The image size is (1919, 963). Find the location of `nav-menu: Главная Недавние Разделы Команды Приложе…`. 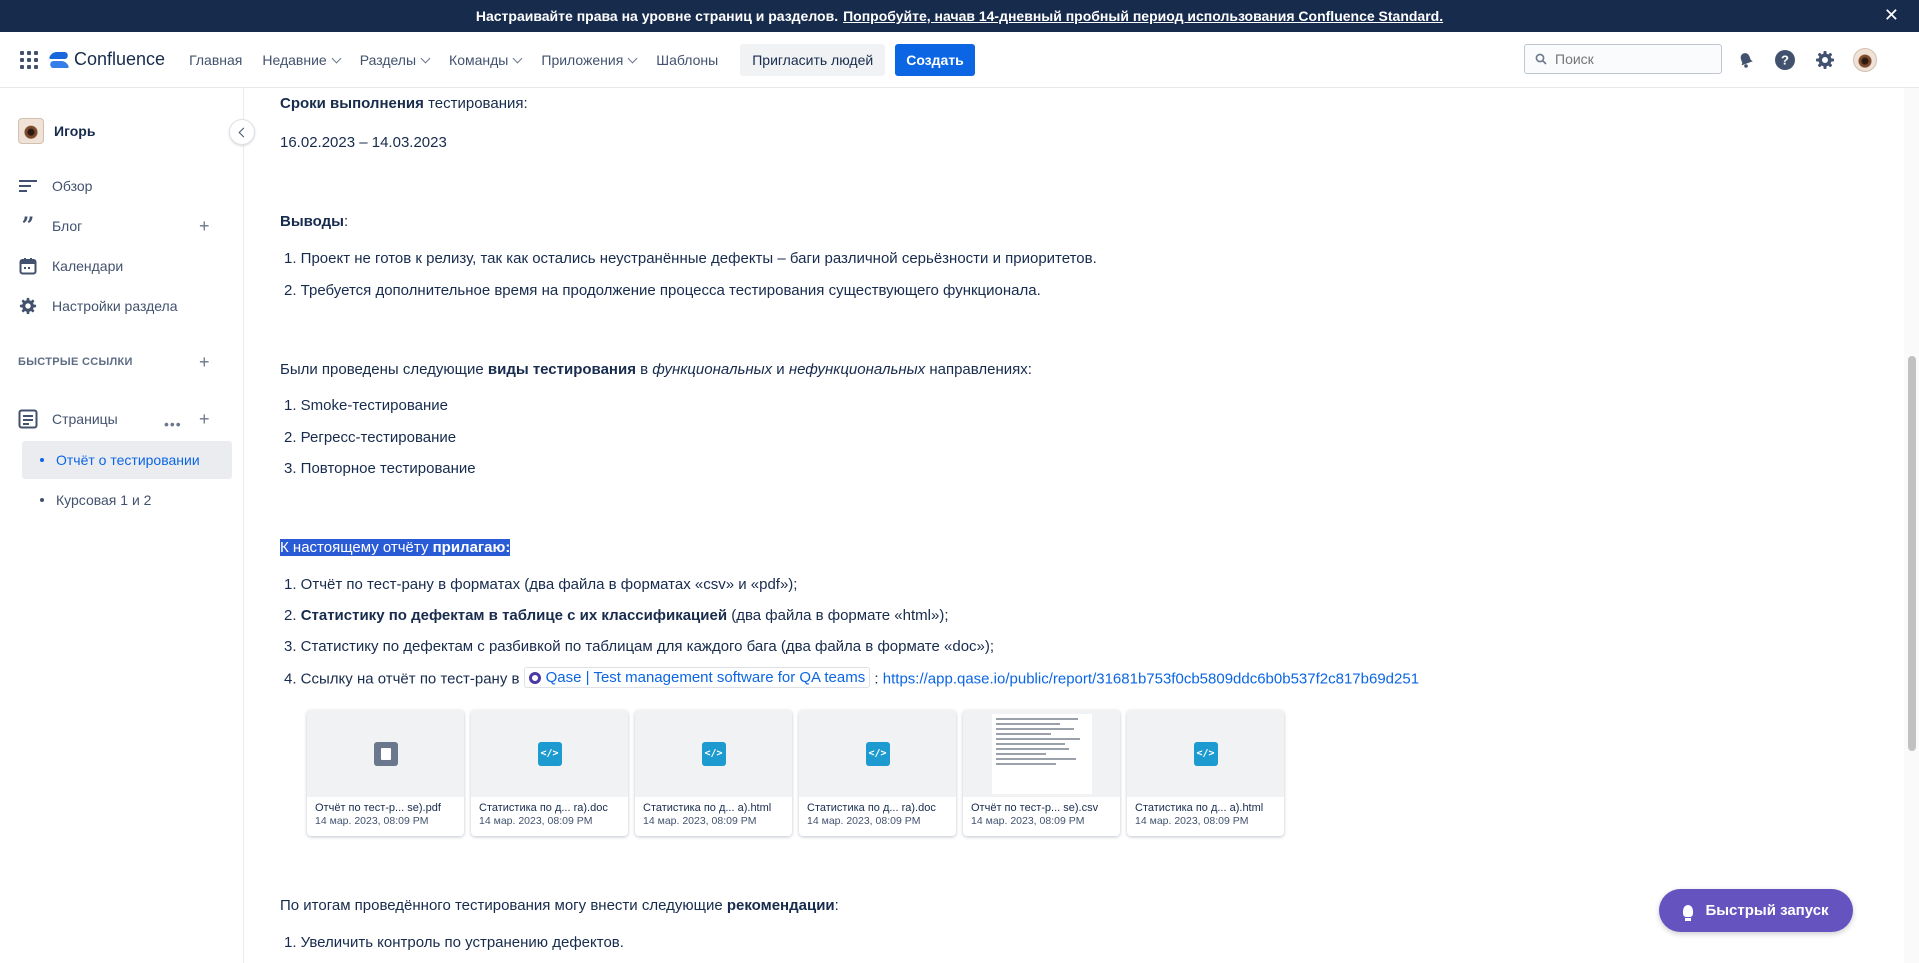

nav-menu: Главная Недавние Разделы Команды Приложе… is located at coordinates (582, 59).